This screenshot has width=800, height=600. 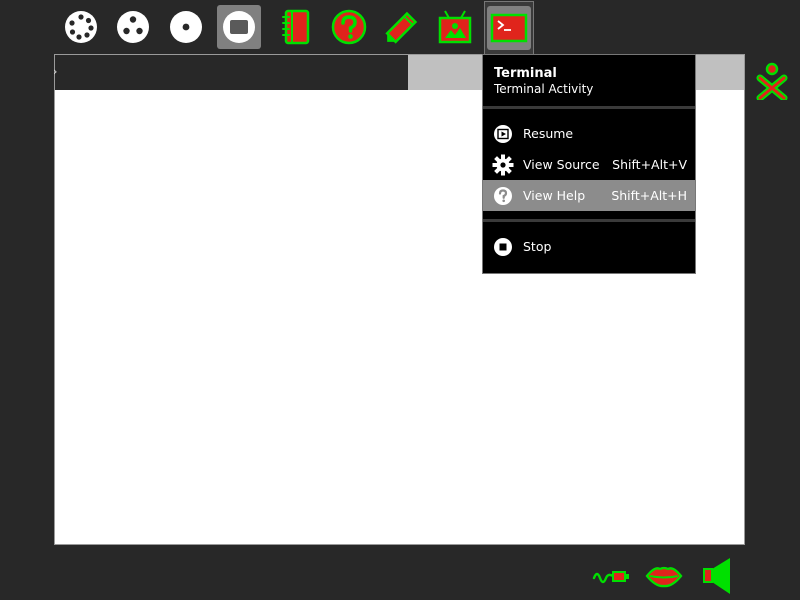 What do you see at coordinates (503, 165) in the screenshot?
I see `view-source-gear-icon` at bounding box center [503, 165].